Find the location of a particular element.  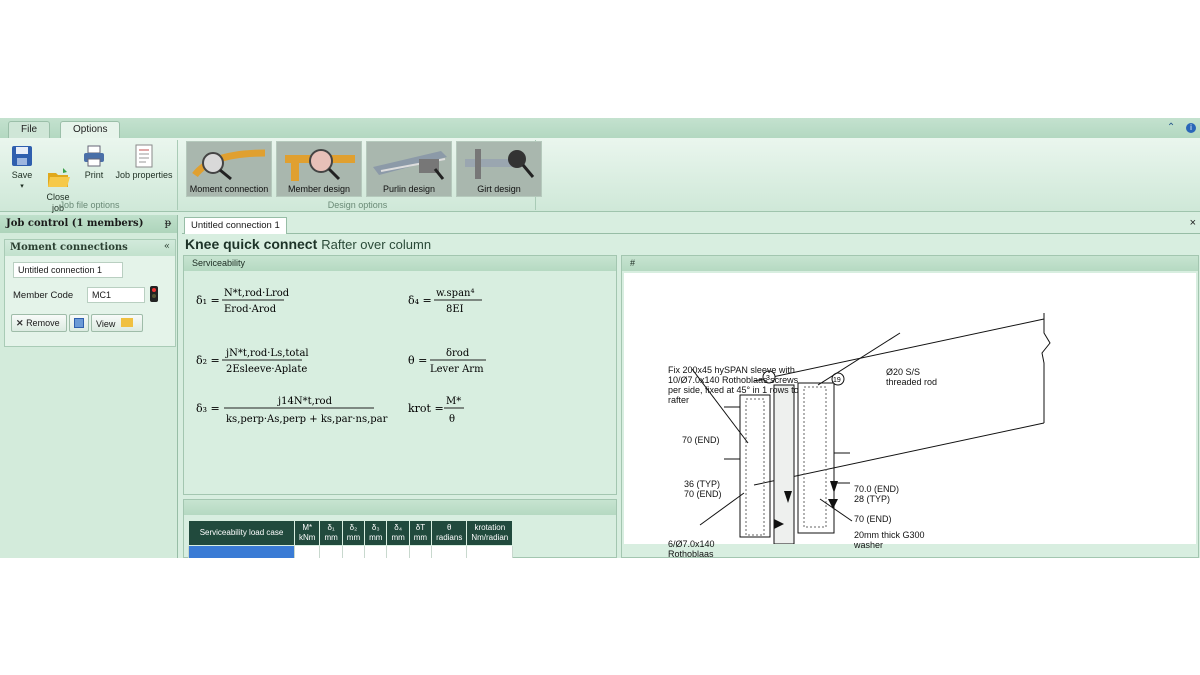

moment-connections-header: Moment connections « is located at coordinates (90, 248).